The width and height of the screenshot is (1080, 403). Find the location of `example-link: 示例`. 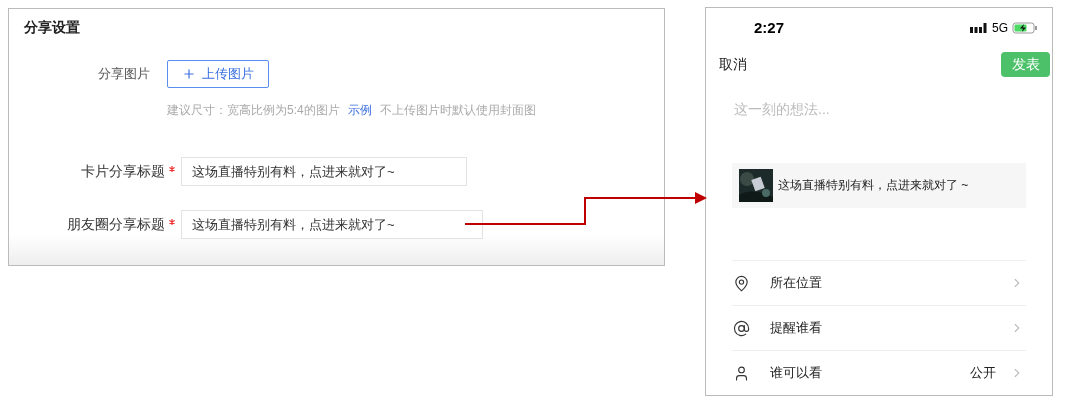

example-link: 示例 is located at coordinates (359, 110).